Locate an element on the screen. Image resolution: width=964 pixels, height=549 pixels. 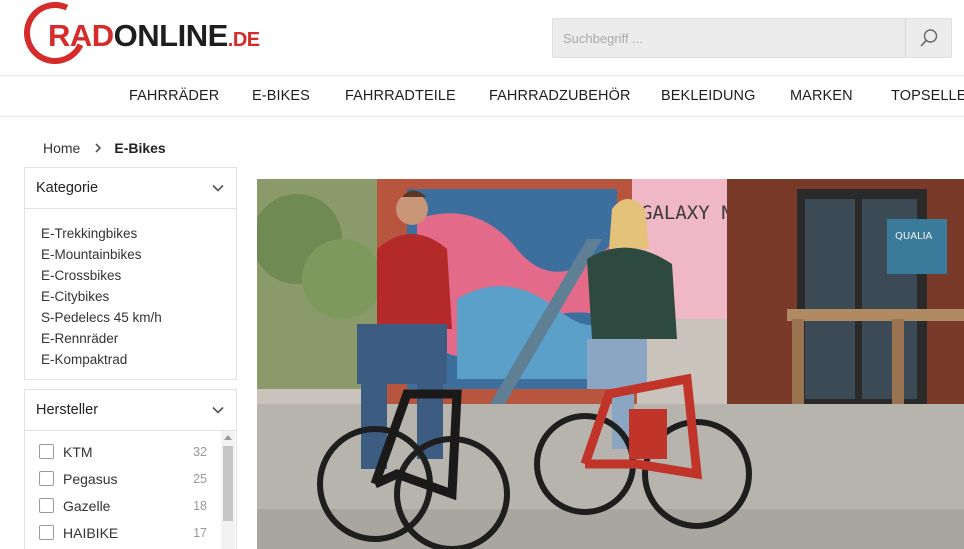
brand-filter-header: Hersteller is located at coordinates (130, 410).